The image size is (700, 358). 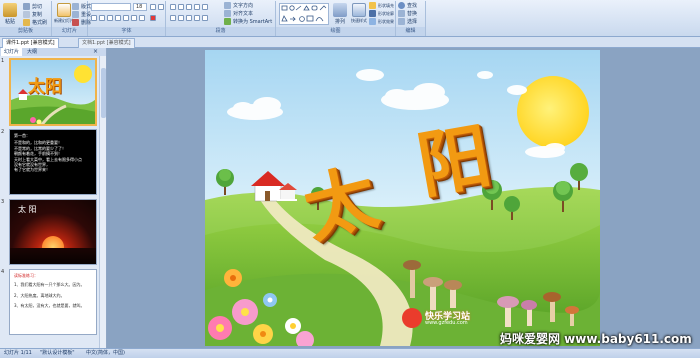 What do you see at coordinates (335, 31) in the screenshot?
I see `drawing-label: 绘图` at bounding box center [335, 31].